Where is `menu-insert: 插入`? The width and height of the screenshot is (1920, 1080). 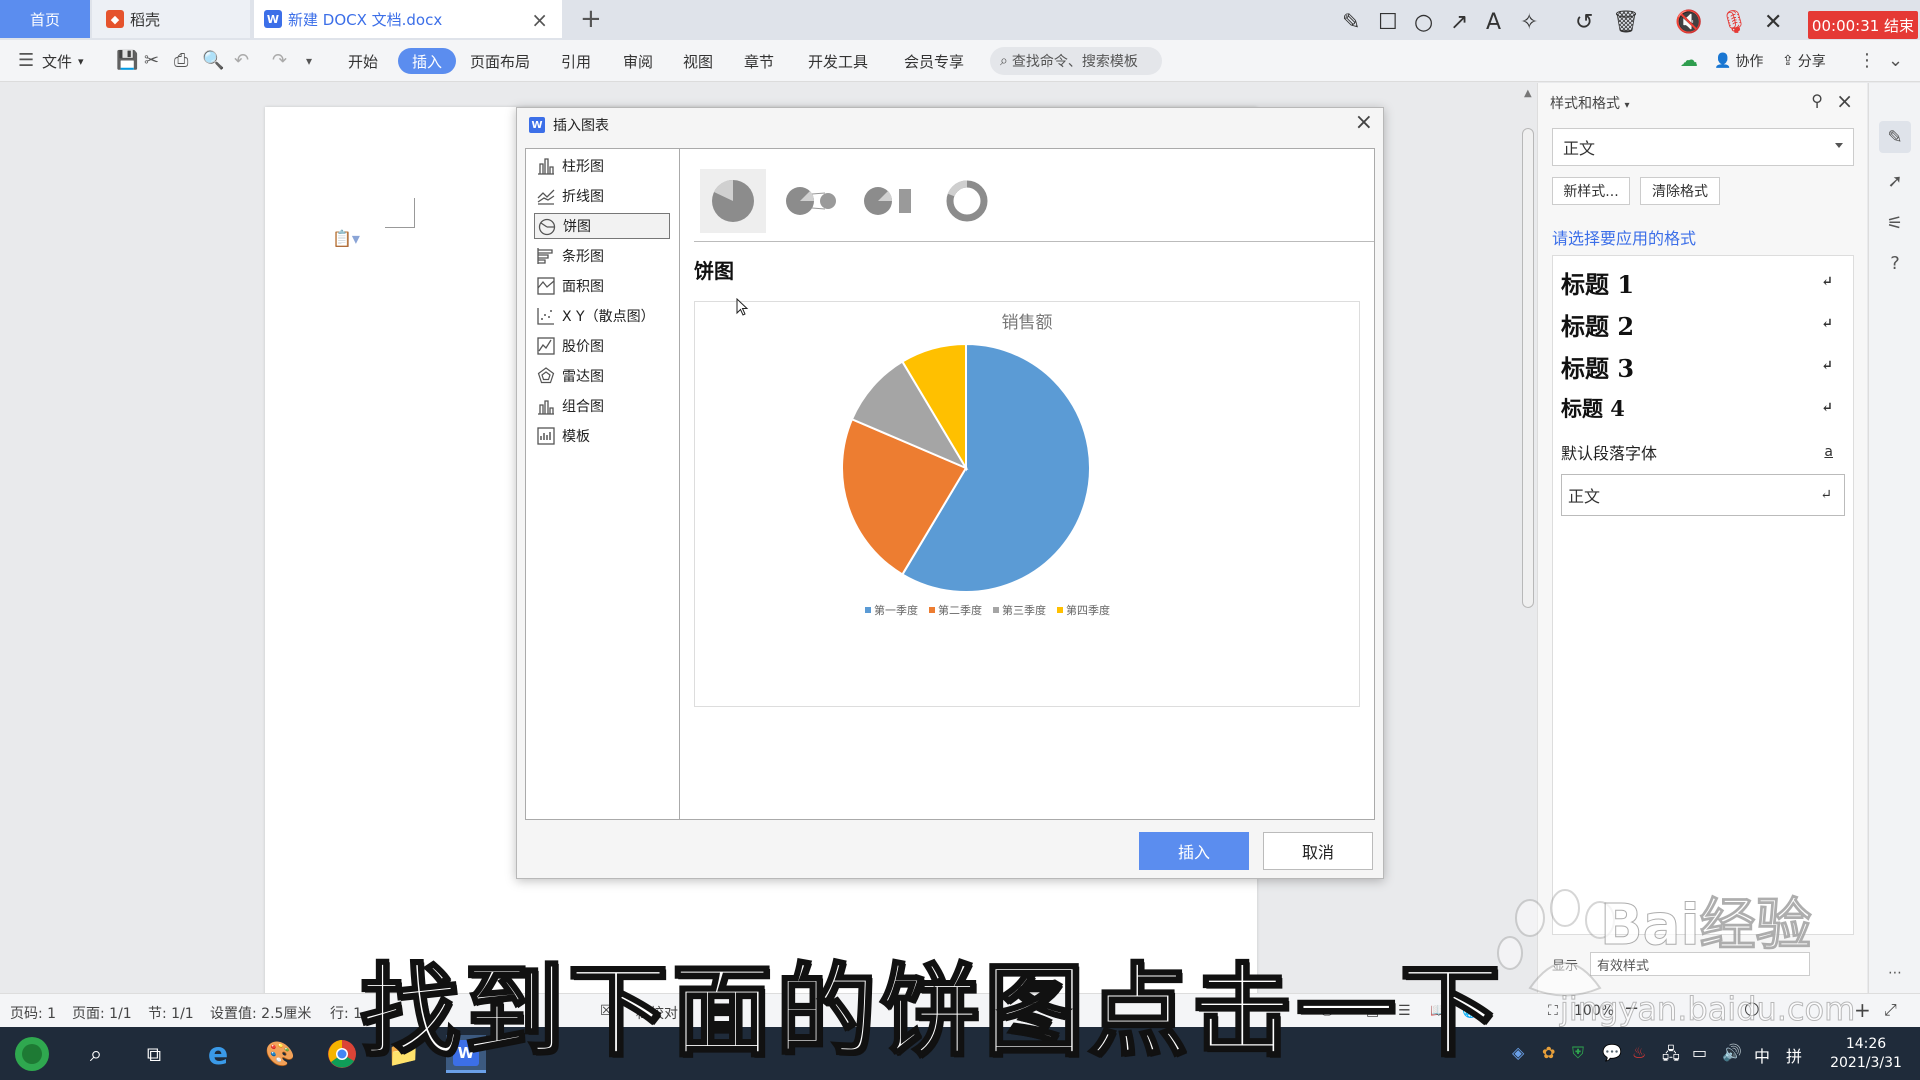 menu-insert: 插入 is located at coordinates (427, 61).